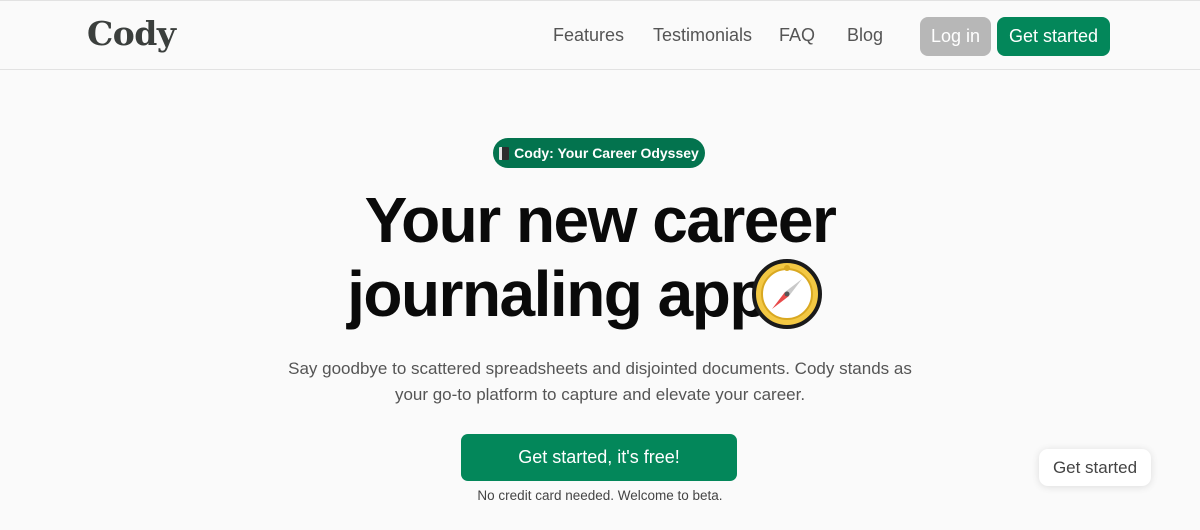  Describe the element at coordinates (131, 33) in the screenshot. I see `logo: Cody` at that location.